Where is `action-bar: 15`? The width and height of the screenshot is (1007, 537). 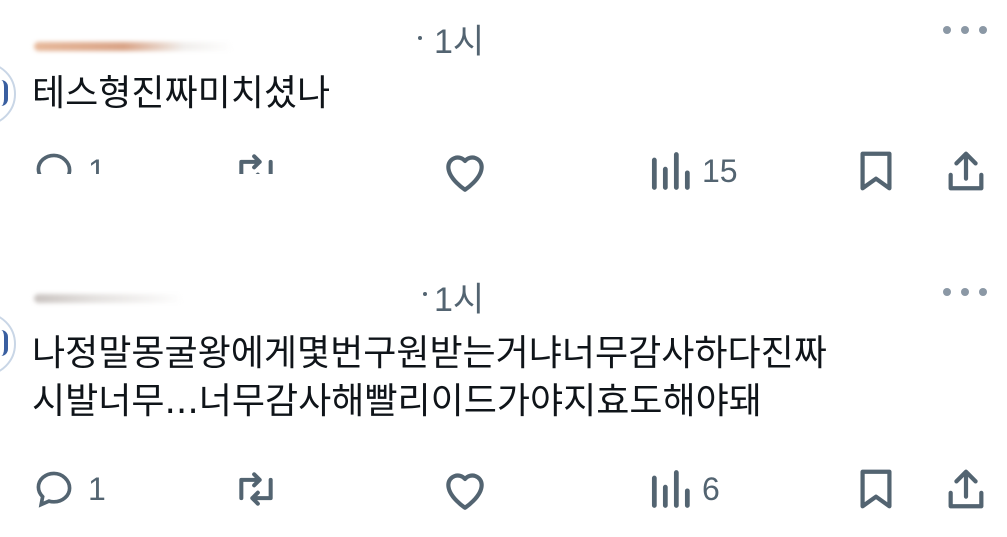 action-bar: 15 is located at coordinates (503, 171).